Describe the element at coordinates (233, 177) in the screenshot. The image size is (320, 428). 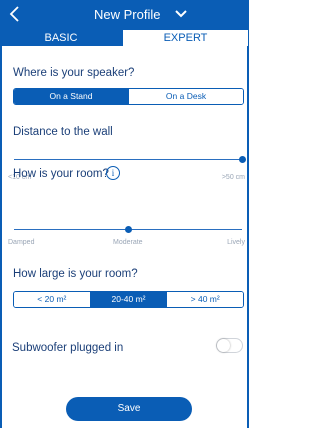
I see `distance-max-label: >50 cm` at that location.